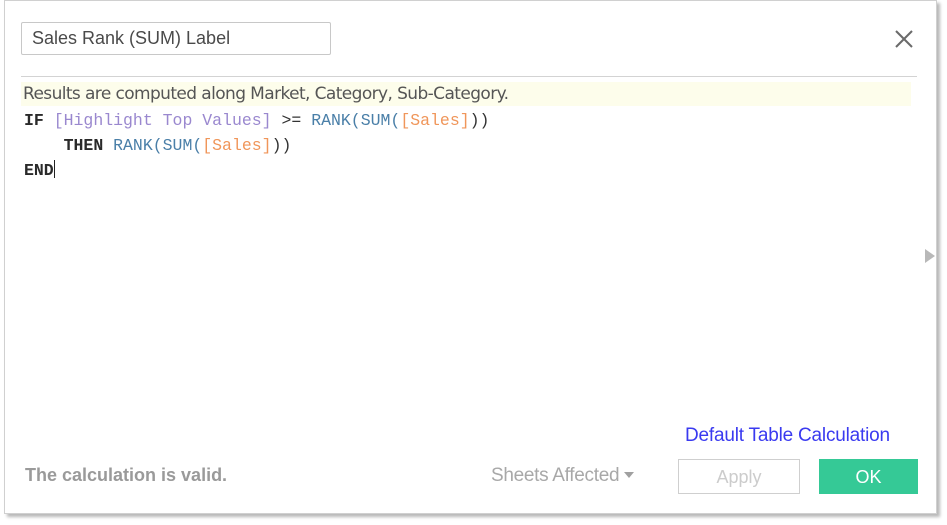 This screenshot has width=947, height=525. I want to click on formula-line-2: THEN RANK(SUM([Sales])), so click(158, 145).